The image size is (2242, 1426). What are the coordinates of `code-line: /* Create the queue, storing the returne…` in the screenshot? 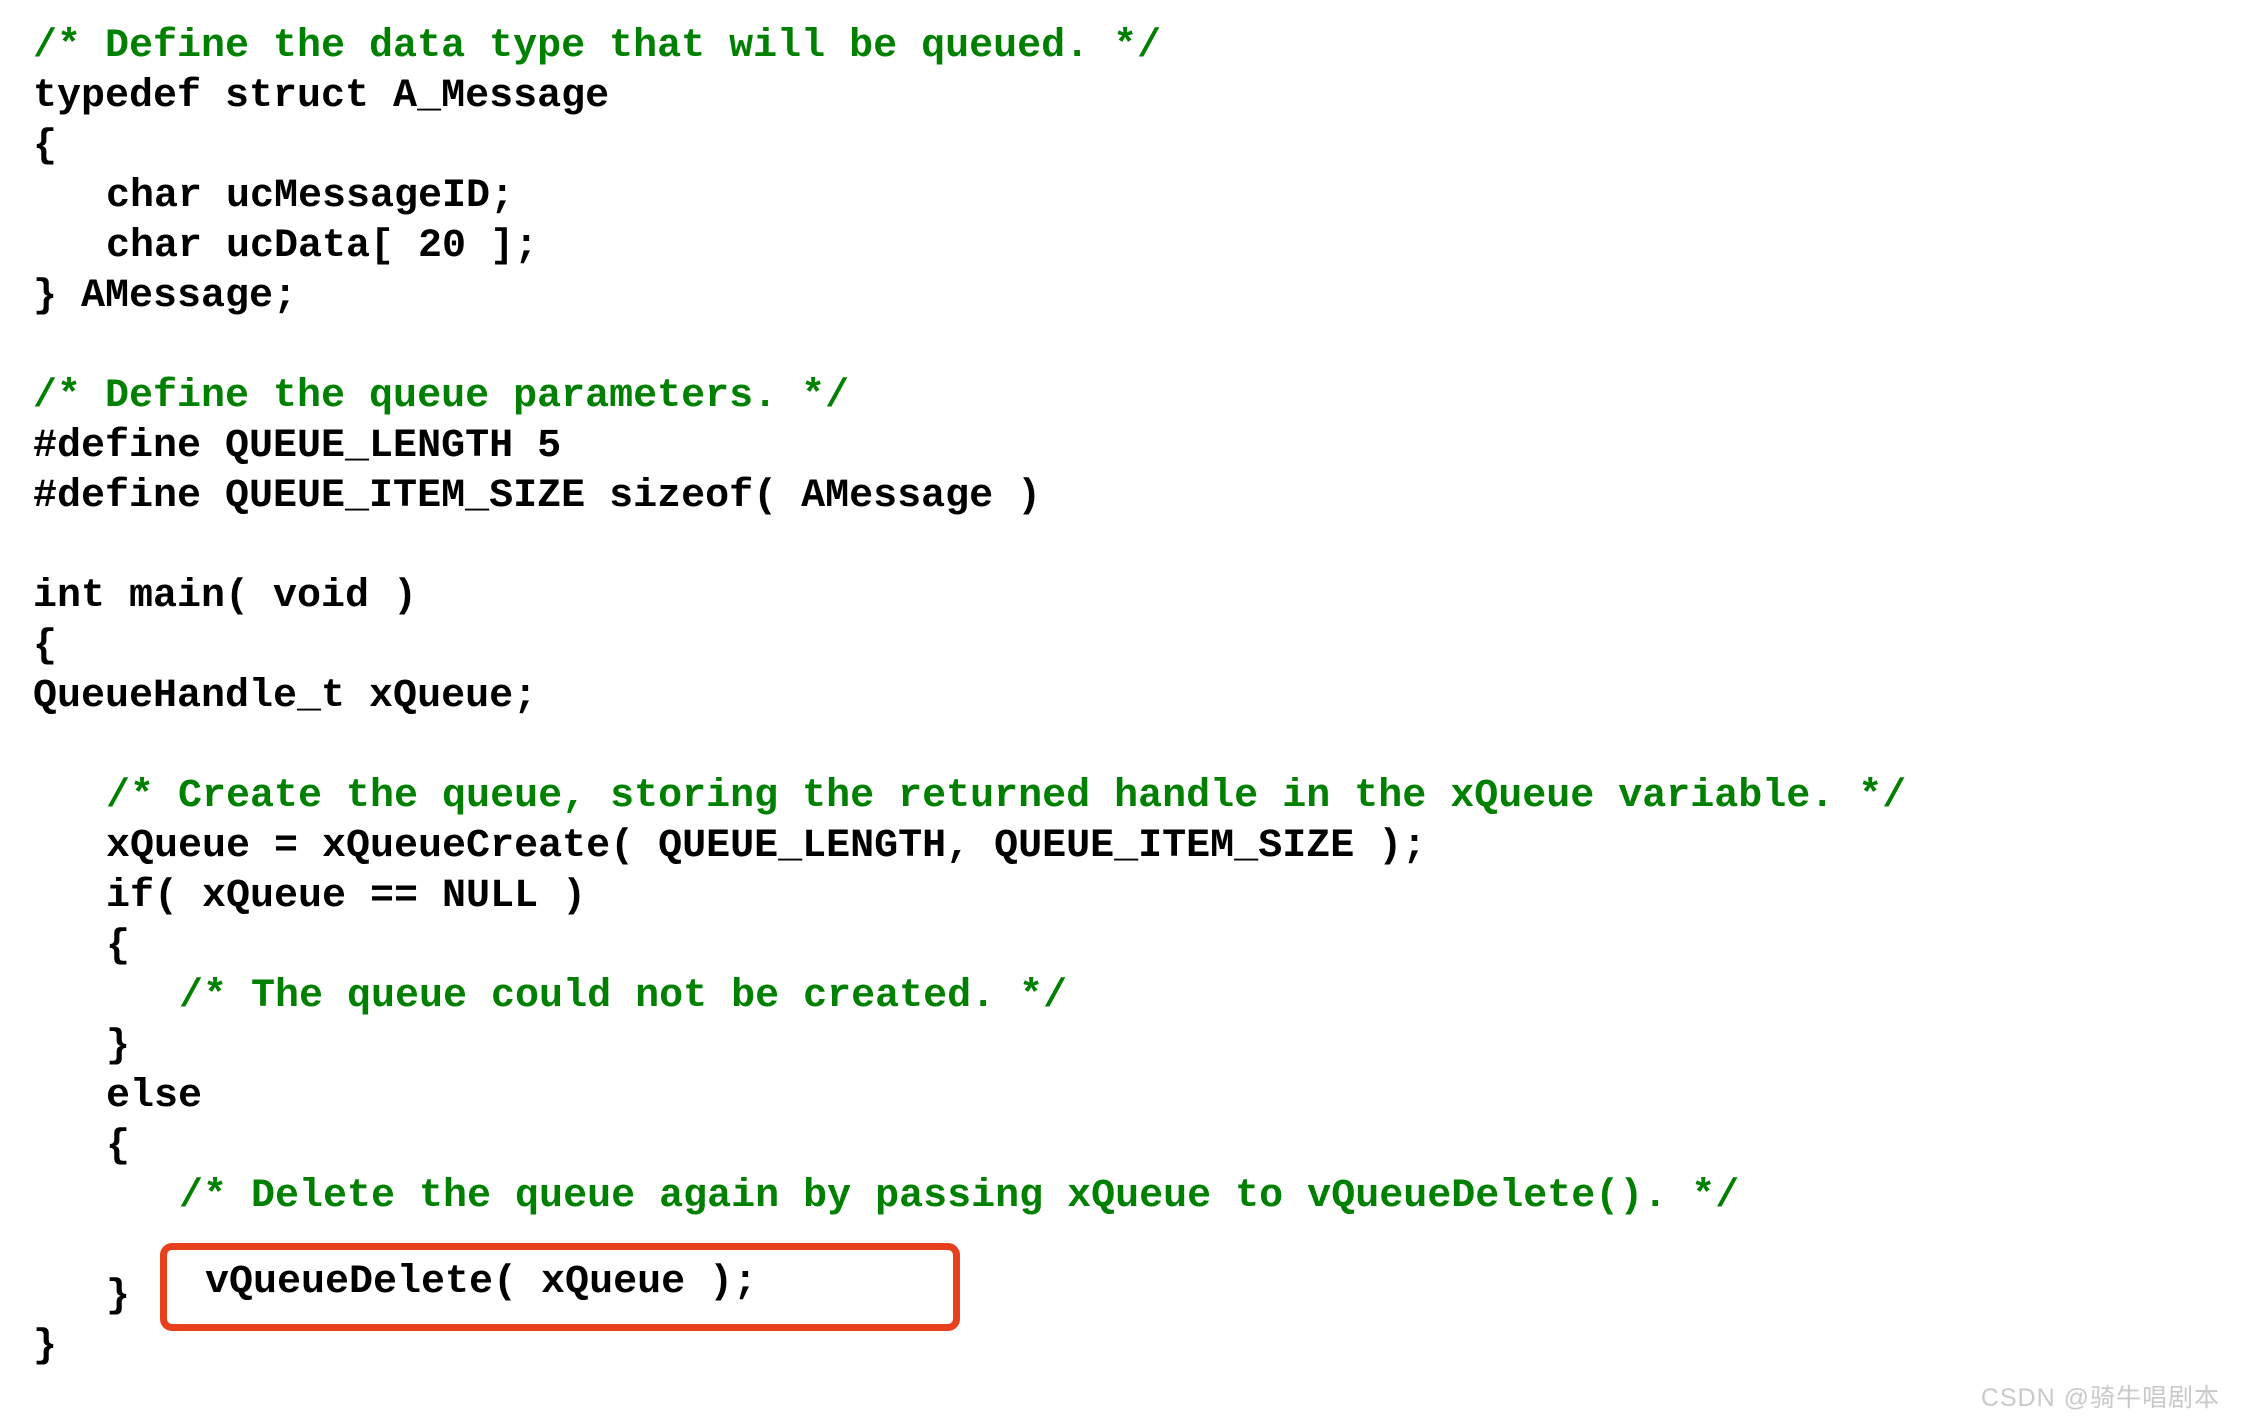 It's located at (1006, 796).